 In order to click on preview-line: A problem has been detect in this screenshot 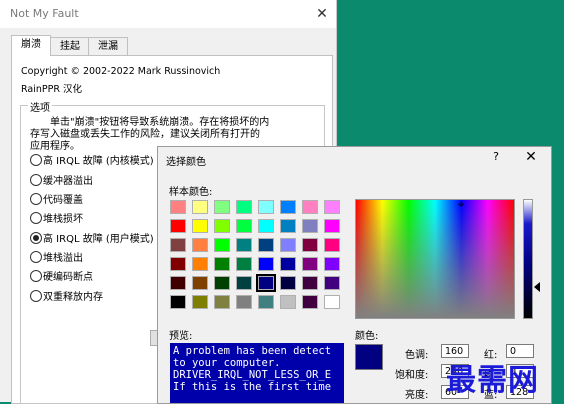, I will do `click(252, 351)`.